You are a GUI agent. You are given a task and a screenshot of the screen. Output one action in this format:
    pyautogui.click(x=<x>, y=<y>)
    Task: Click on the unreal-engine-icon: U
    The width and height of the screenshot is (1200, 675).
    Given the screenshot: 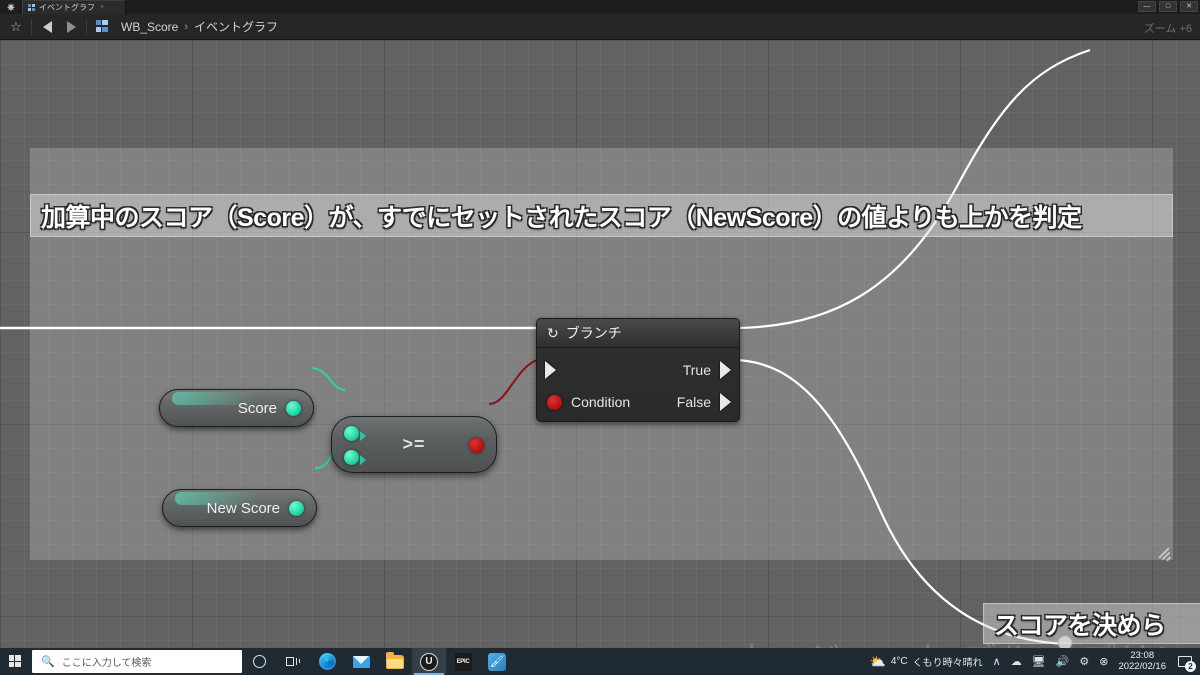 What is the action you would take?
    pyautogui.click(x=429, y=661)
    